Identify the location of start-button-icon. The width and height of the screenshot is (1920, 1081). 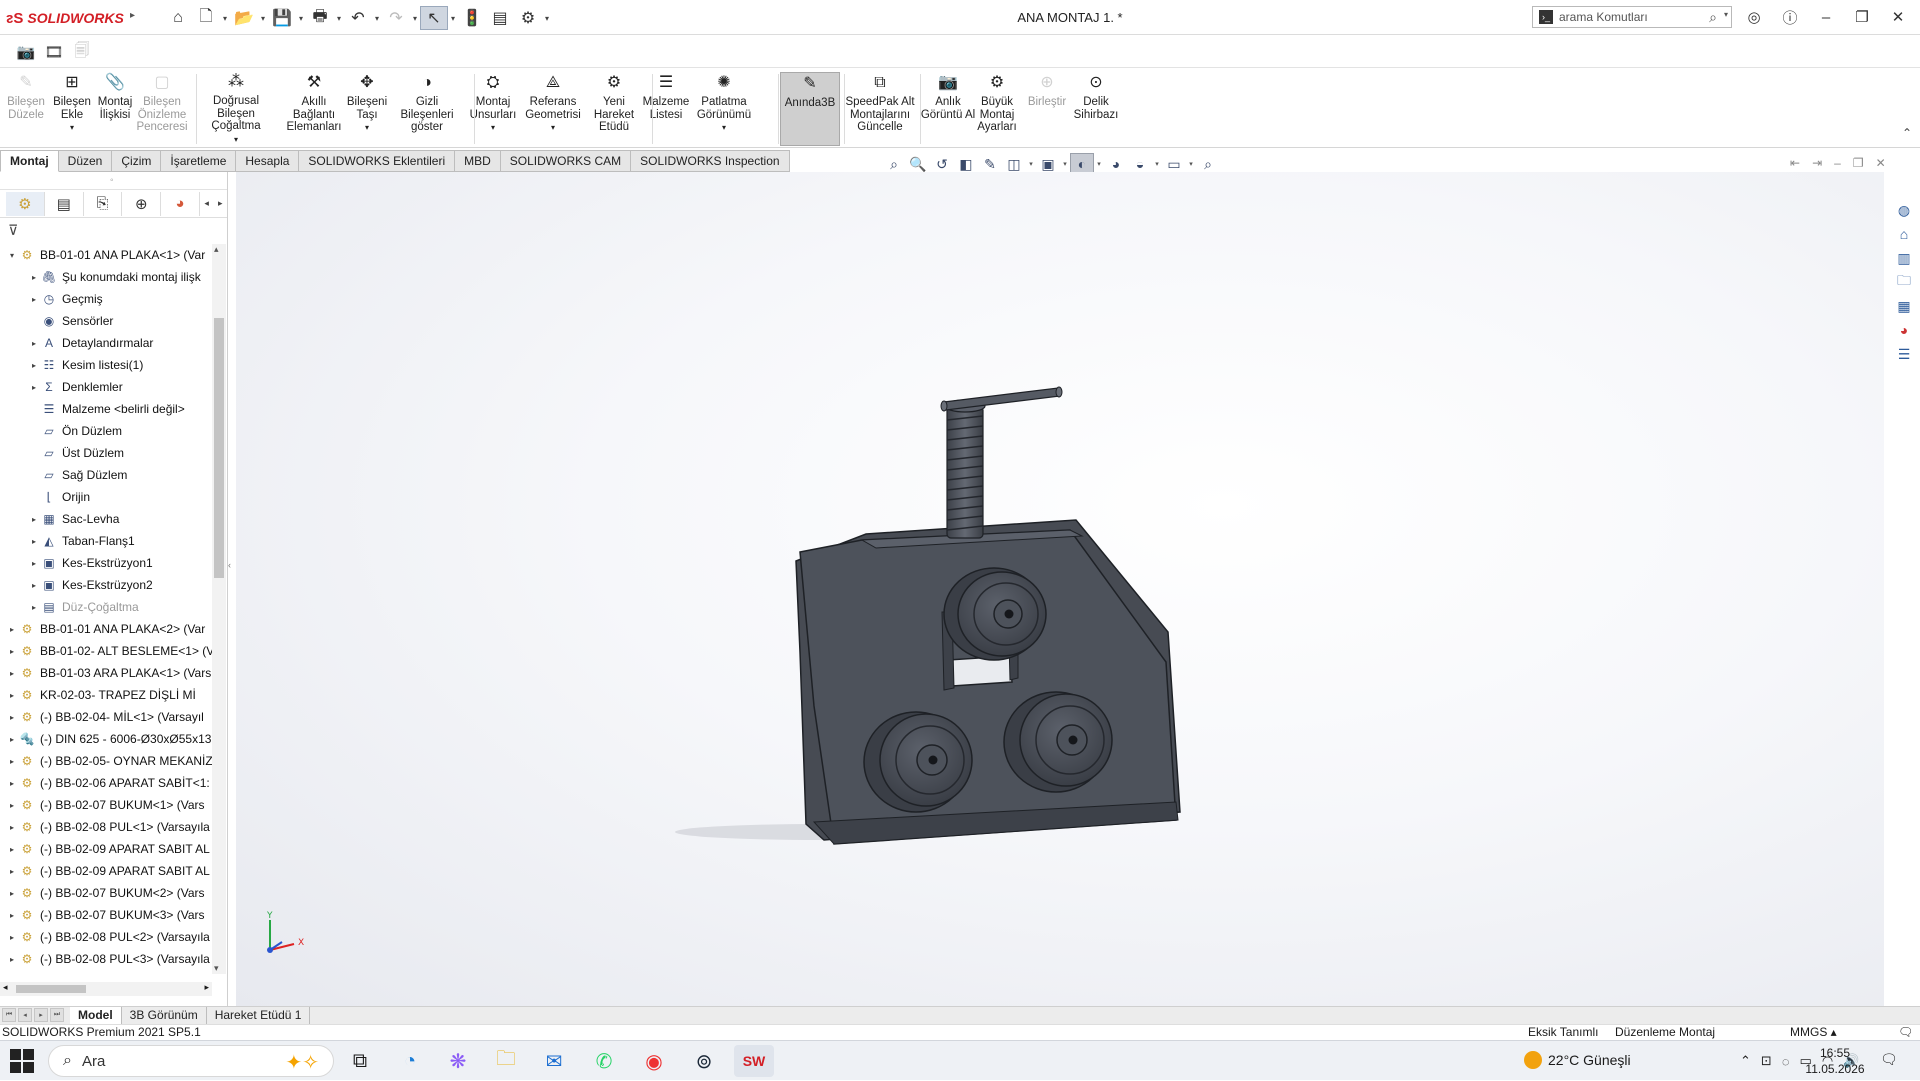
(22, 1061).